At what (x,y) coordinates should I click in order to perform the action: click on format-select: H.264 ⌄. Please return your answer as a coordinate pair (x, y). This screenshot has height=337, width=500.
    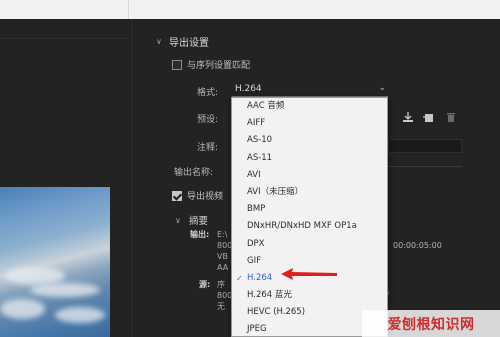
    Looking at the image, I should click on (310, 90).